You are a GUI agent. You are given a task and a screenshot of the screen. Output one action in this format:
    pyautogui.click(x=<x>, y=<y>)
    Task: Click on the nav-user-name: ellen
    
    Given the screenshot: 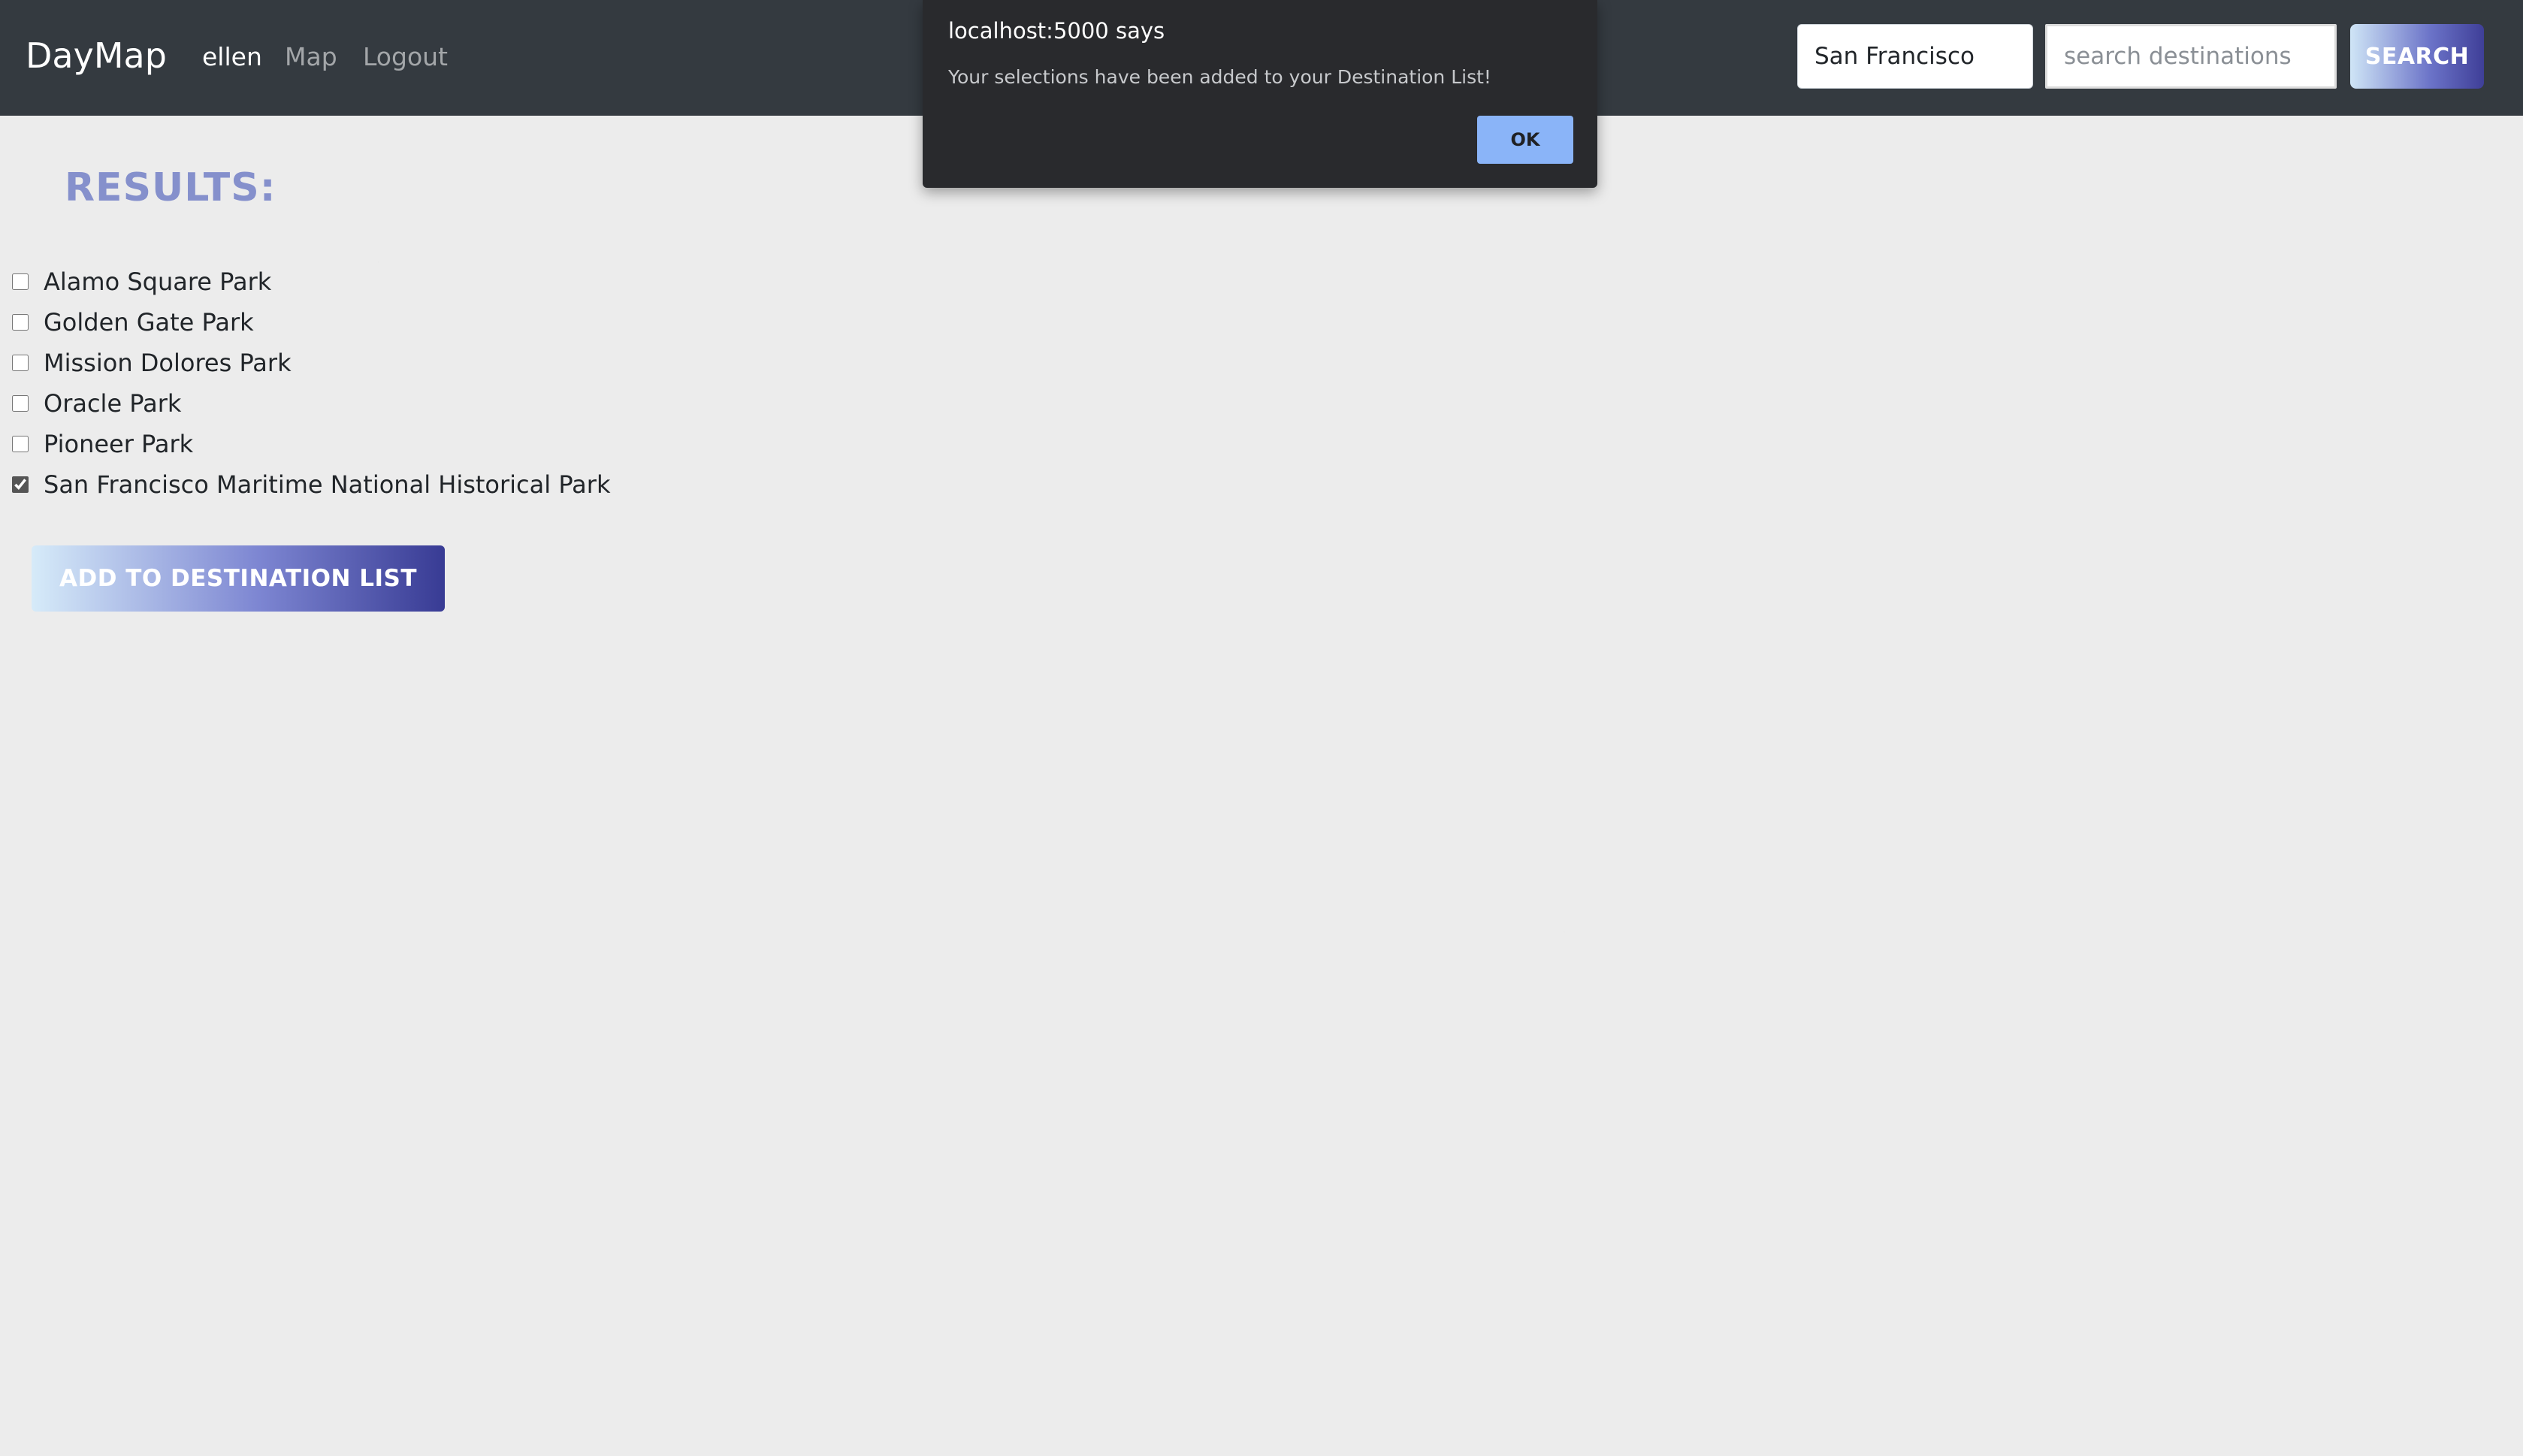 What is the action you would take?
    pyautogui.click(x=232, y=57)
    